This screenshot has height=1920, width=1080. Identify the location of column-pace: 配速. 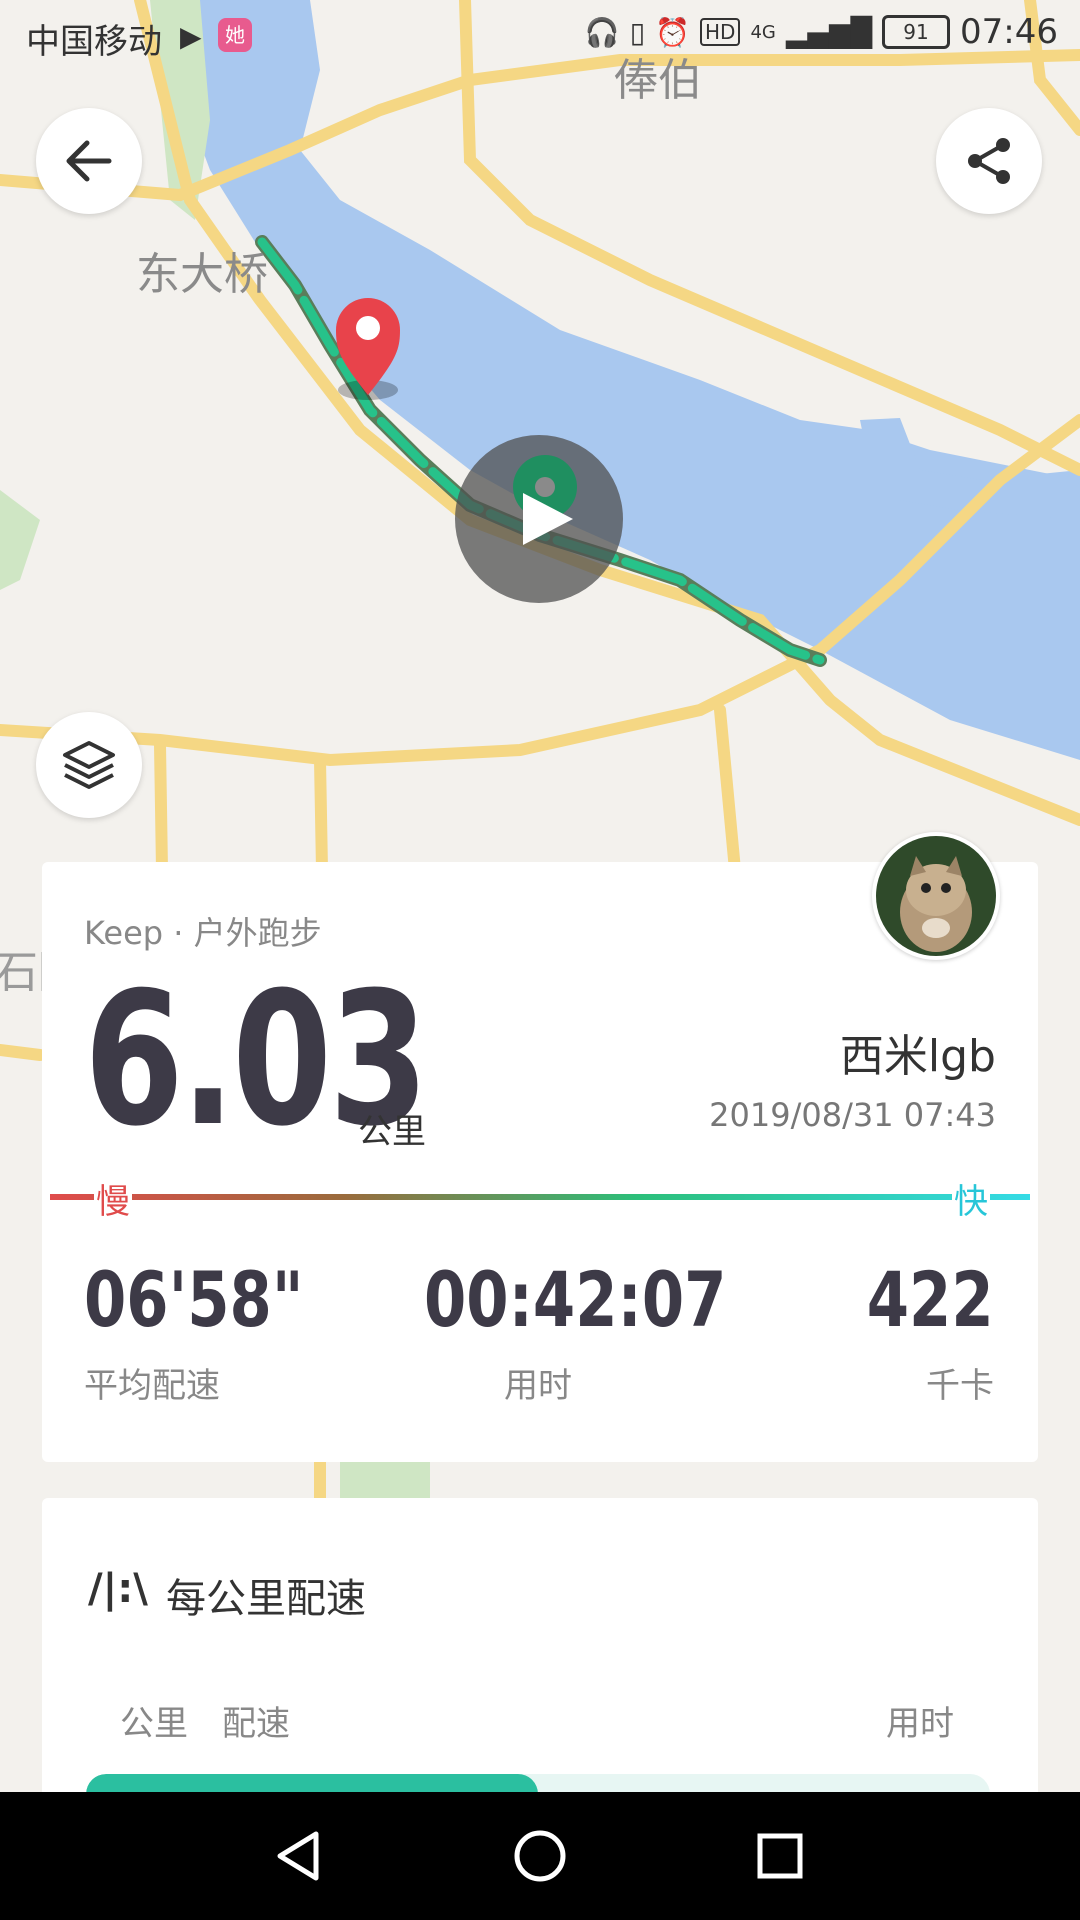
(256, 1724).